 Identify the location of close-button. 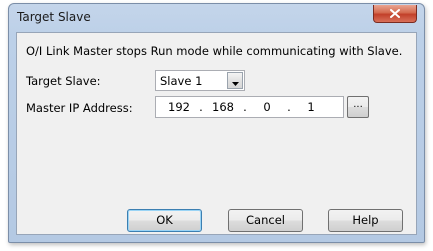
(395, 14).